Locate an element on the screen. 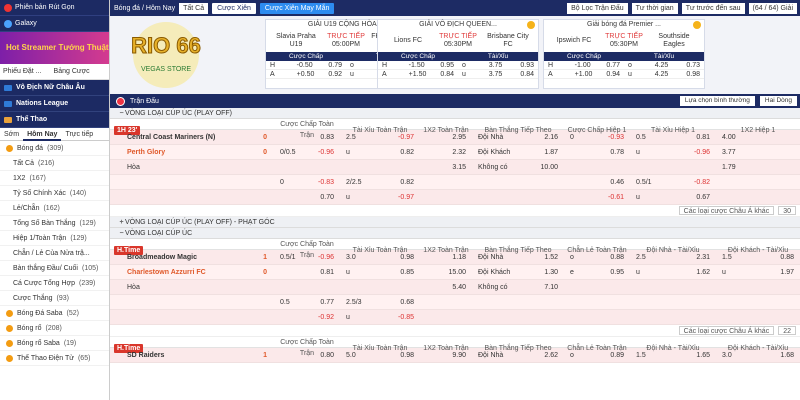 This screenshot has height=400, width=800. odds-cell: 0.5/1 -0.82 is located at coordinates (673, 182).